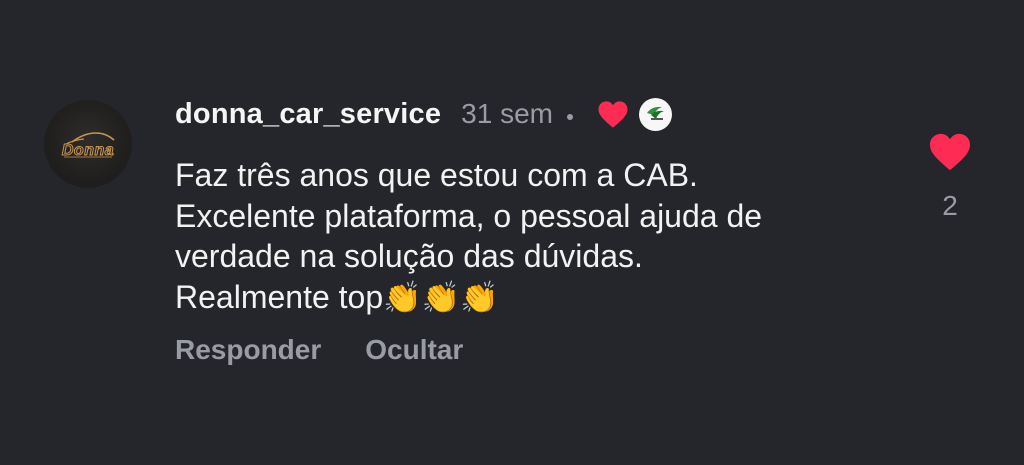 Image resolution: width=1024 pixels, height=465 pixels. I want to click on heart-icon, so click(950, 152).